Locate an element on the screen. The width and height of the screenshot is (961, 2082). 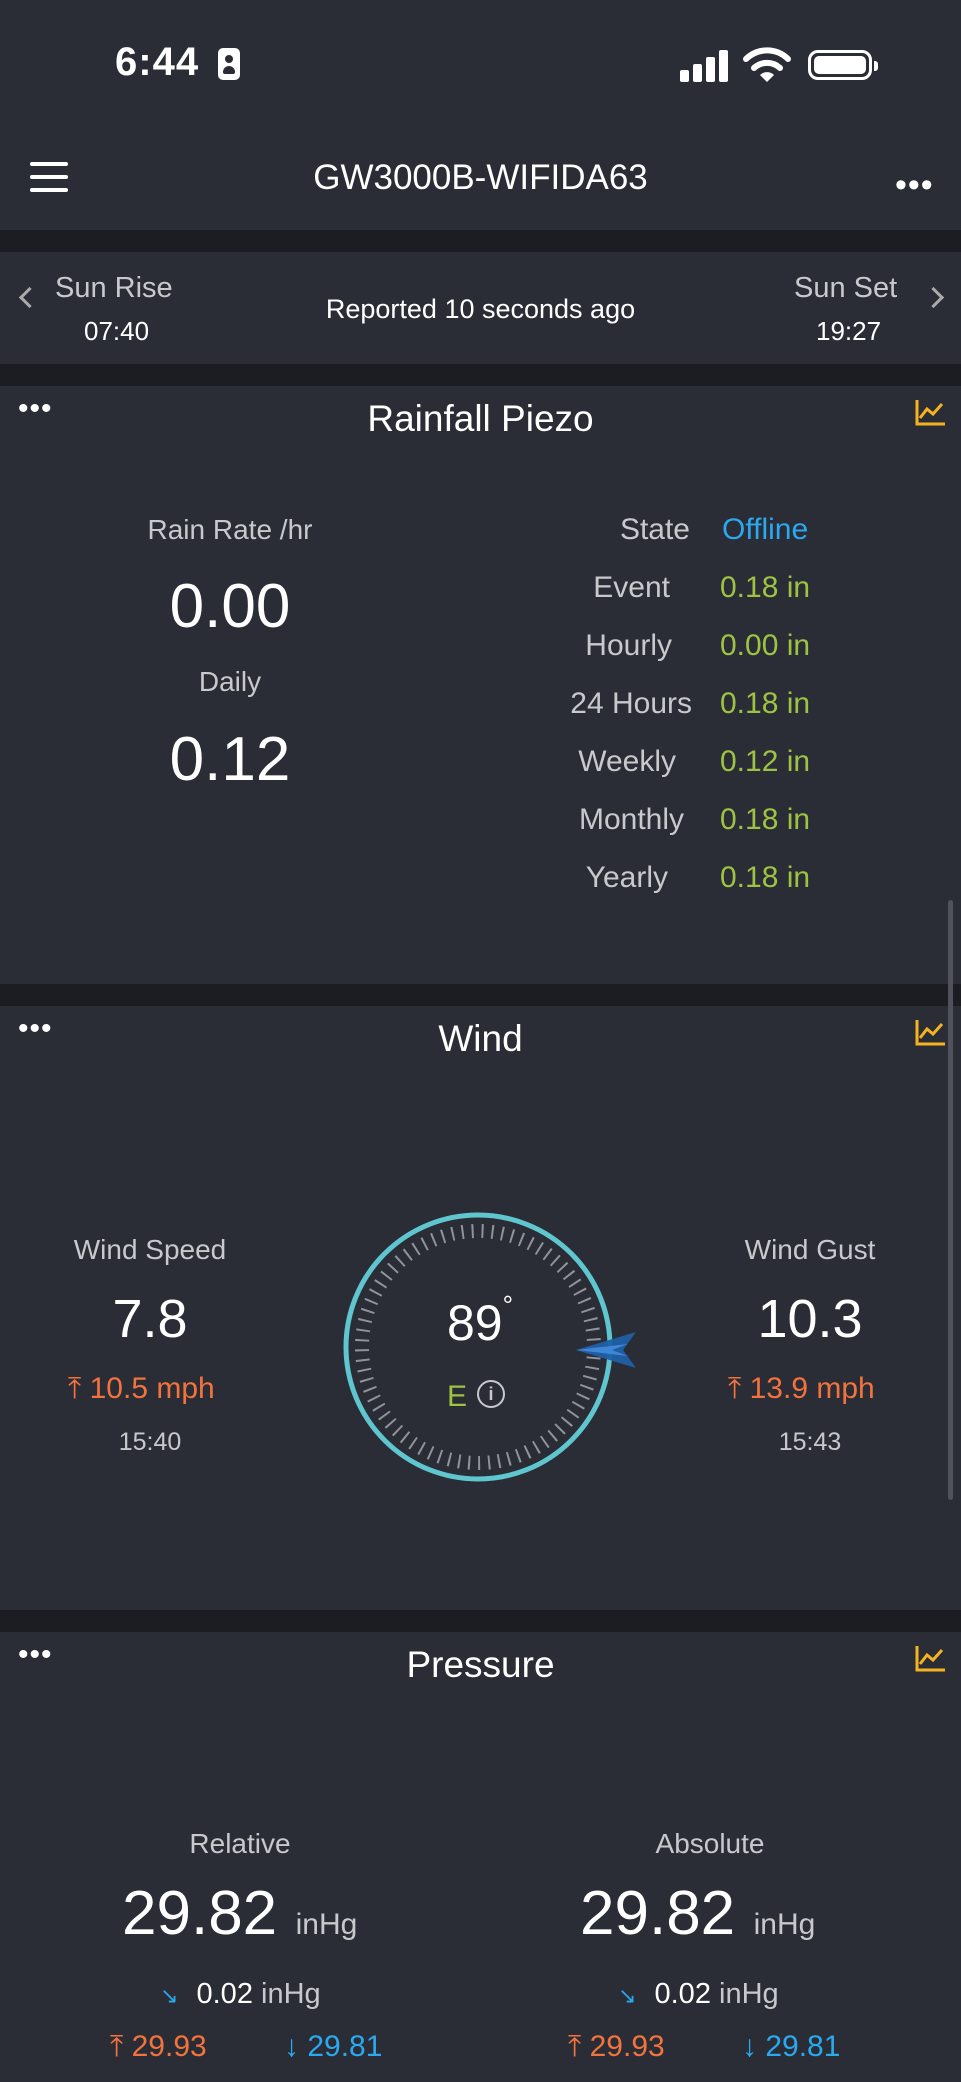
info-icon: i is located at coordinates (491, 1394).